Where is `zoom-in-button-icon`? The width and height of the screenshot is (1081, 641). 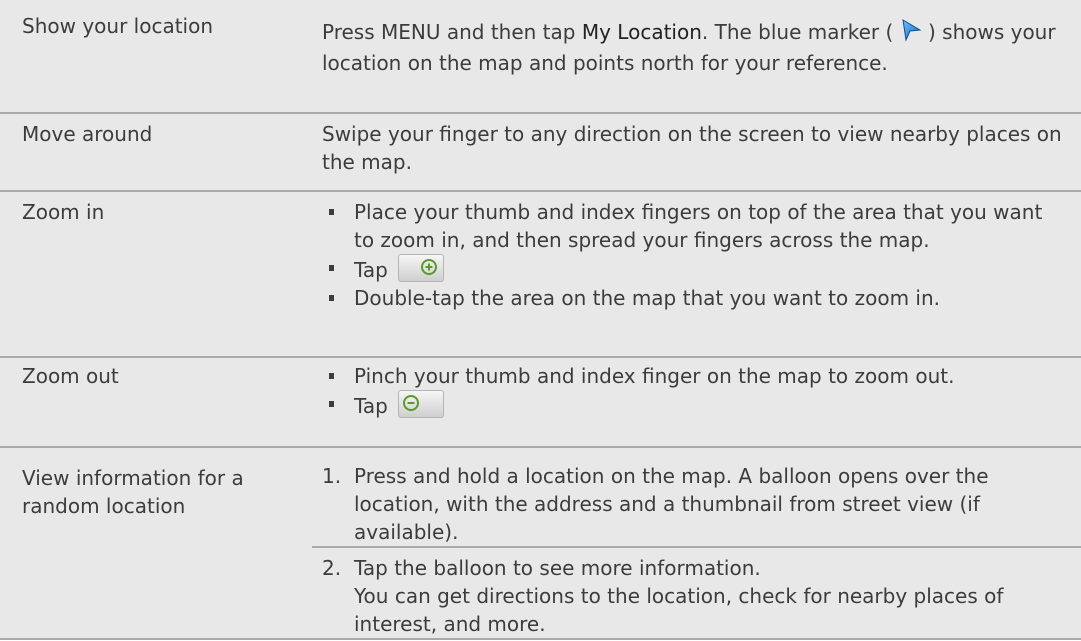
zoom-in-button-icon is located at coordinates (421, 268).